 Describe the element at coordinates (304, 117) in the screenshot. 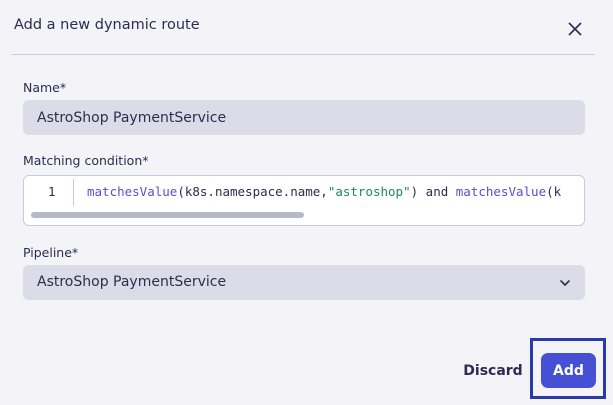

I see `name-input` at that location.